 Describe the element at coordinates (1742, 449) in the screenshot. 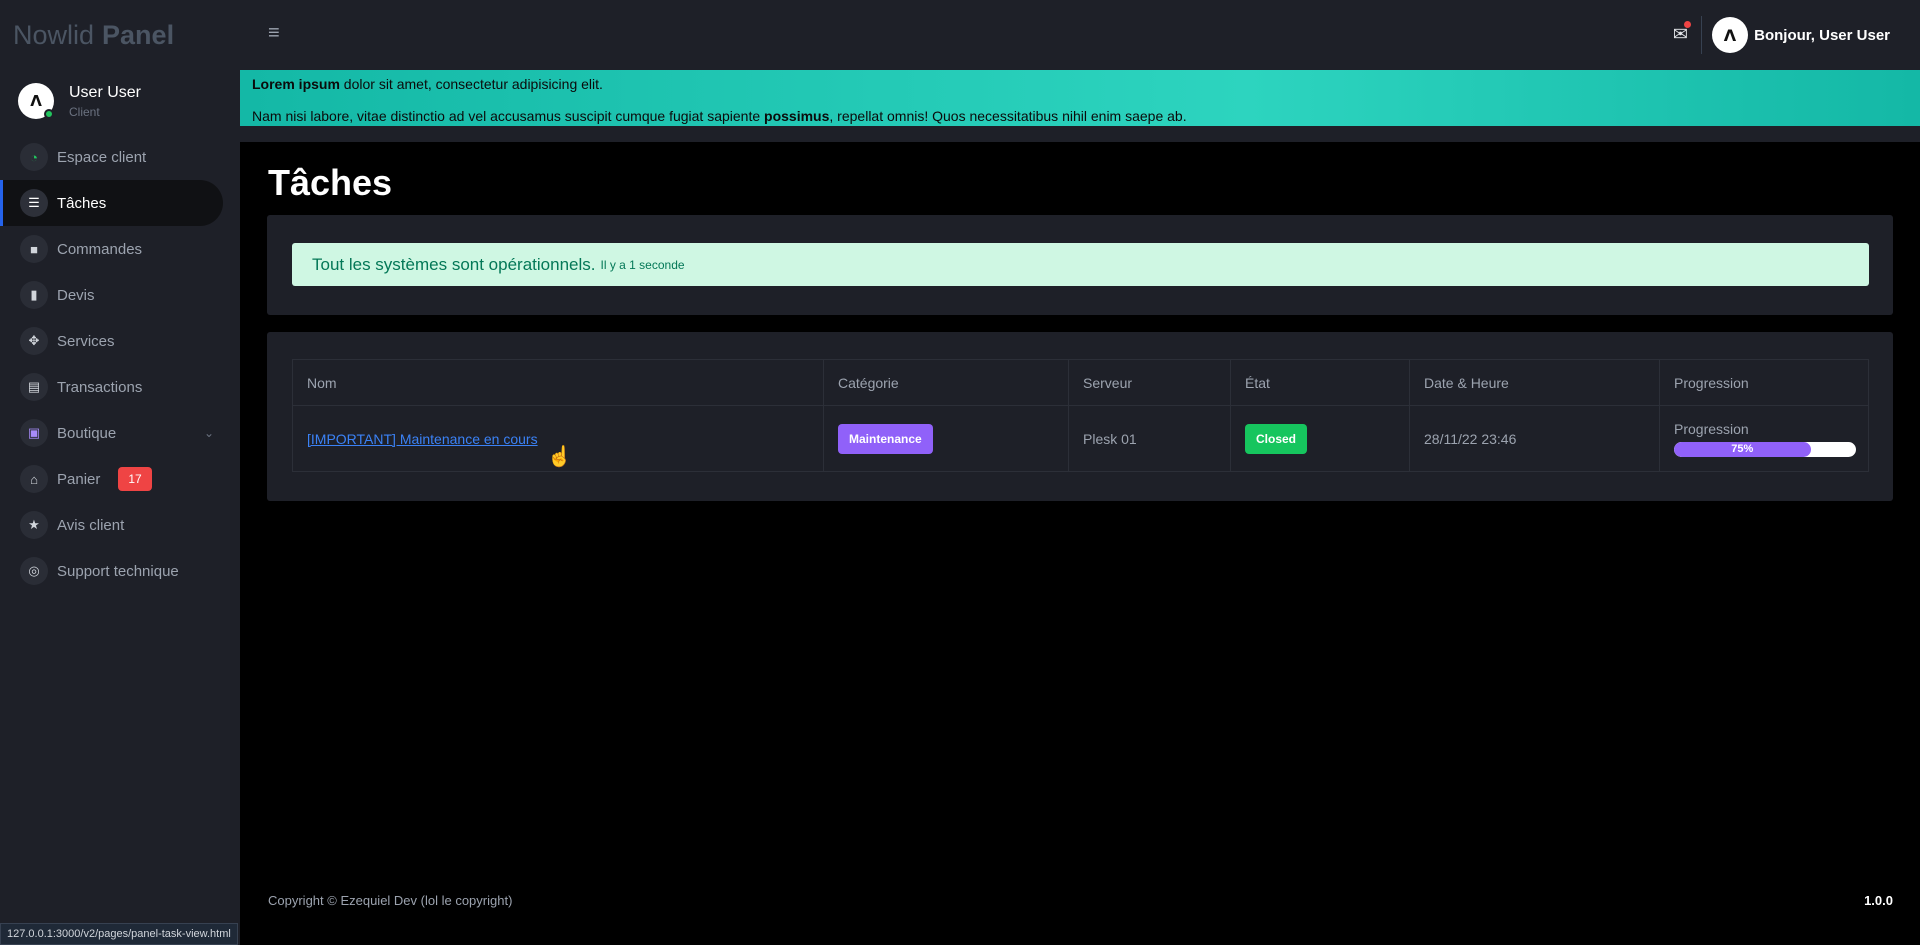

I see `progress-bar-fill: 75%` at that location.